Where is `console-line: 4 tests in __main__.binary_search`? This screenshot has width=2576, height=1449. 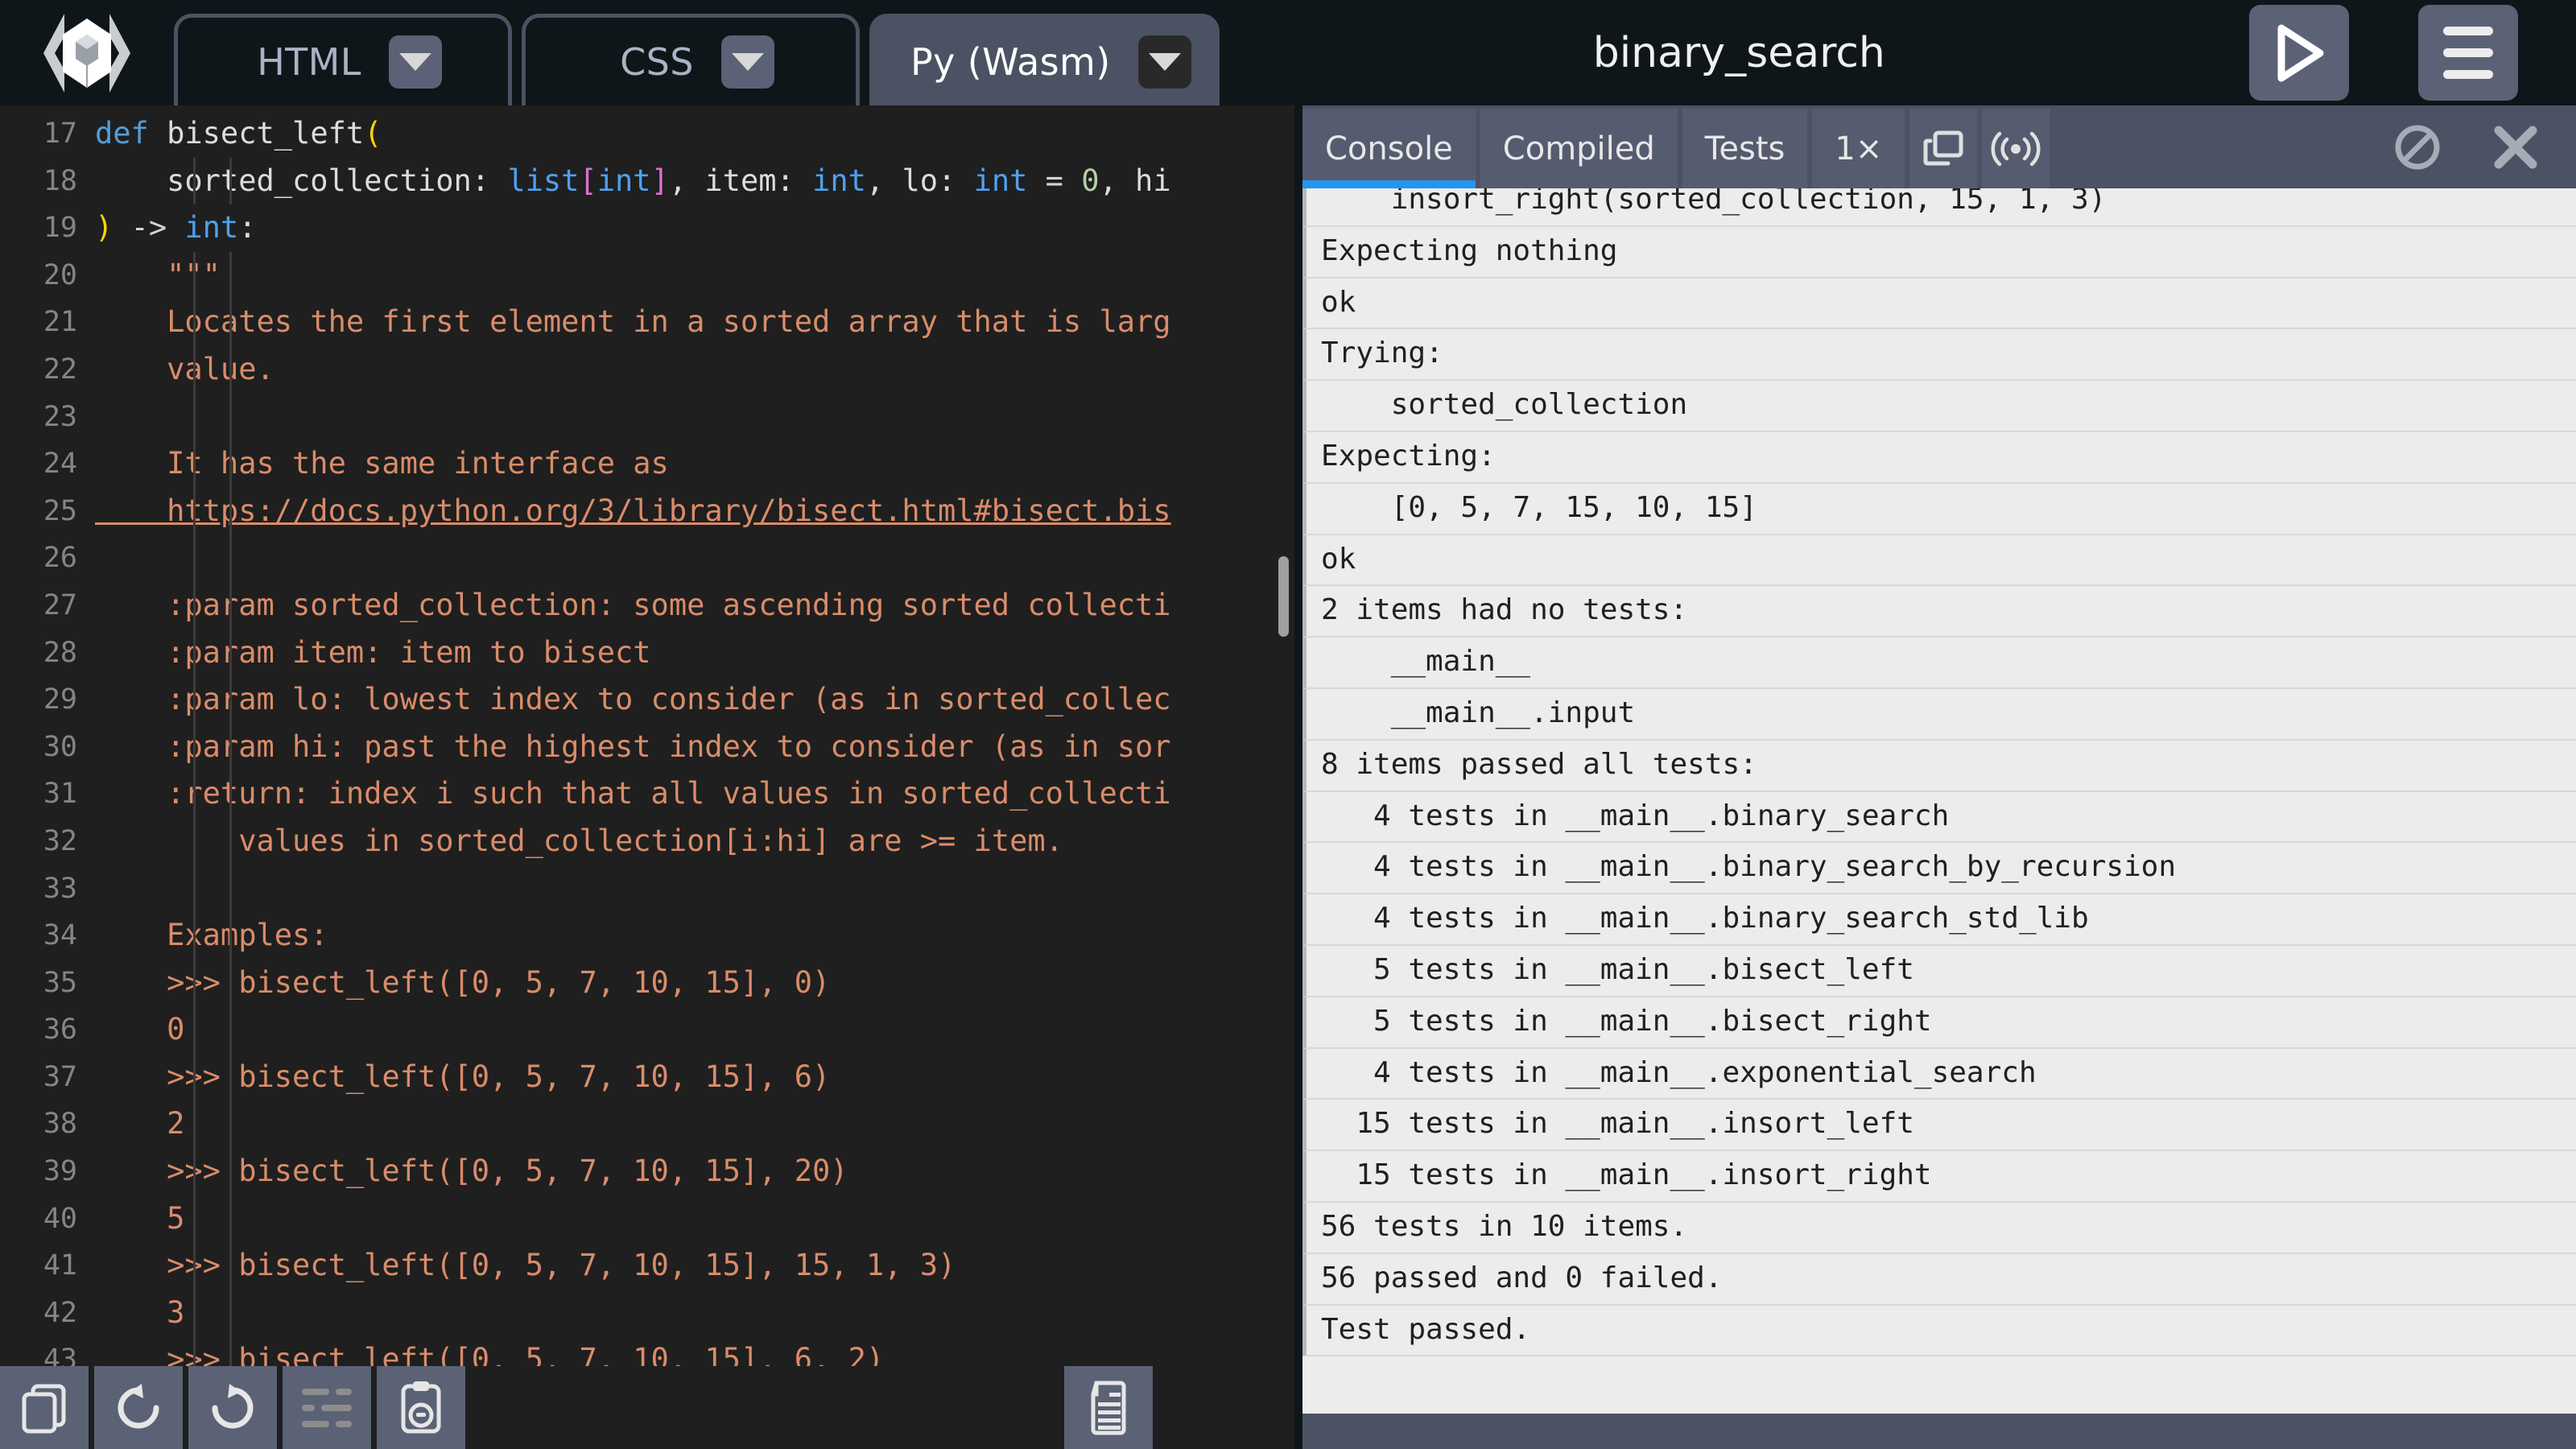 console-line: 4 tests in __main__.binary_search is located at coordinates (1939, 817).